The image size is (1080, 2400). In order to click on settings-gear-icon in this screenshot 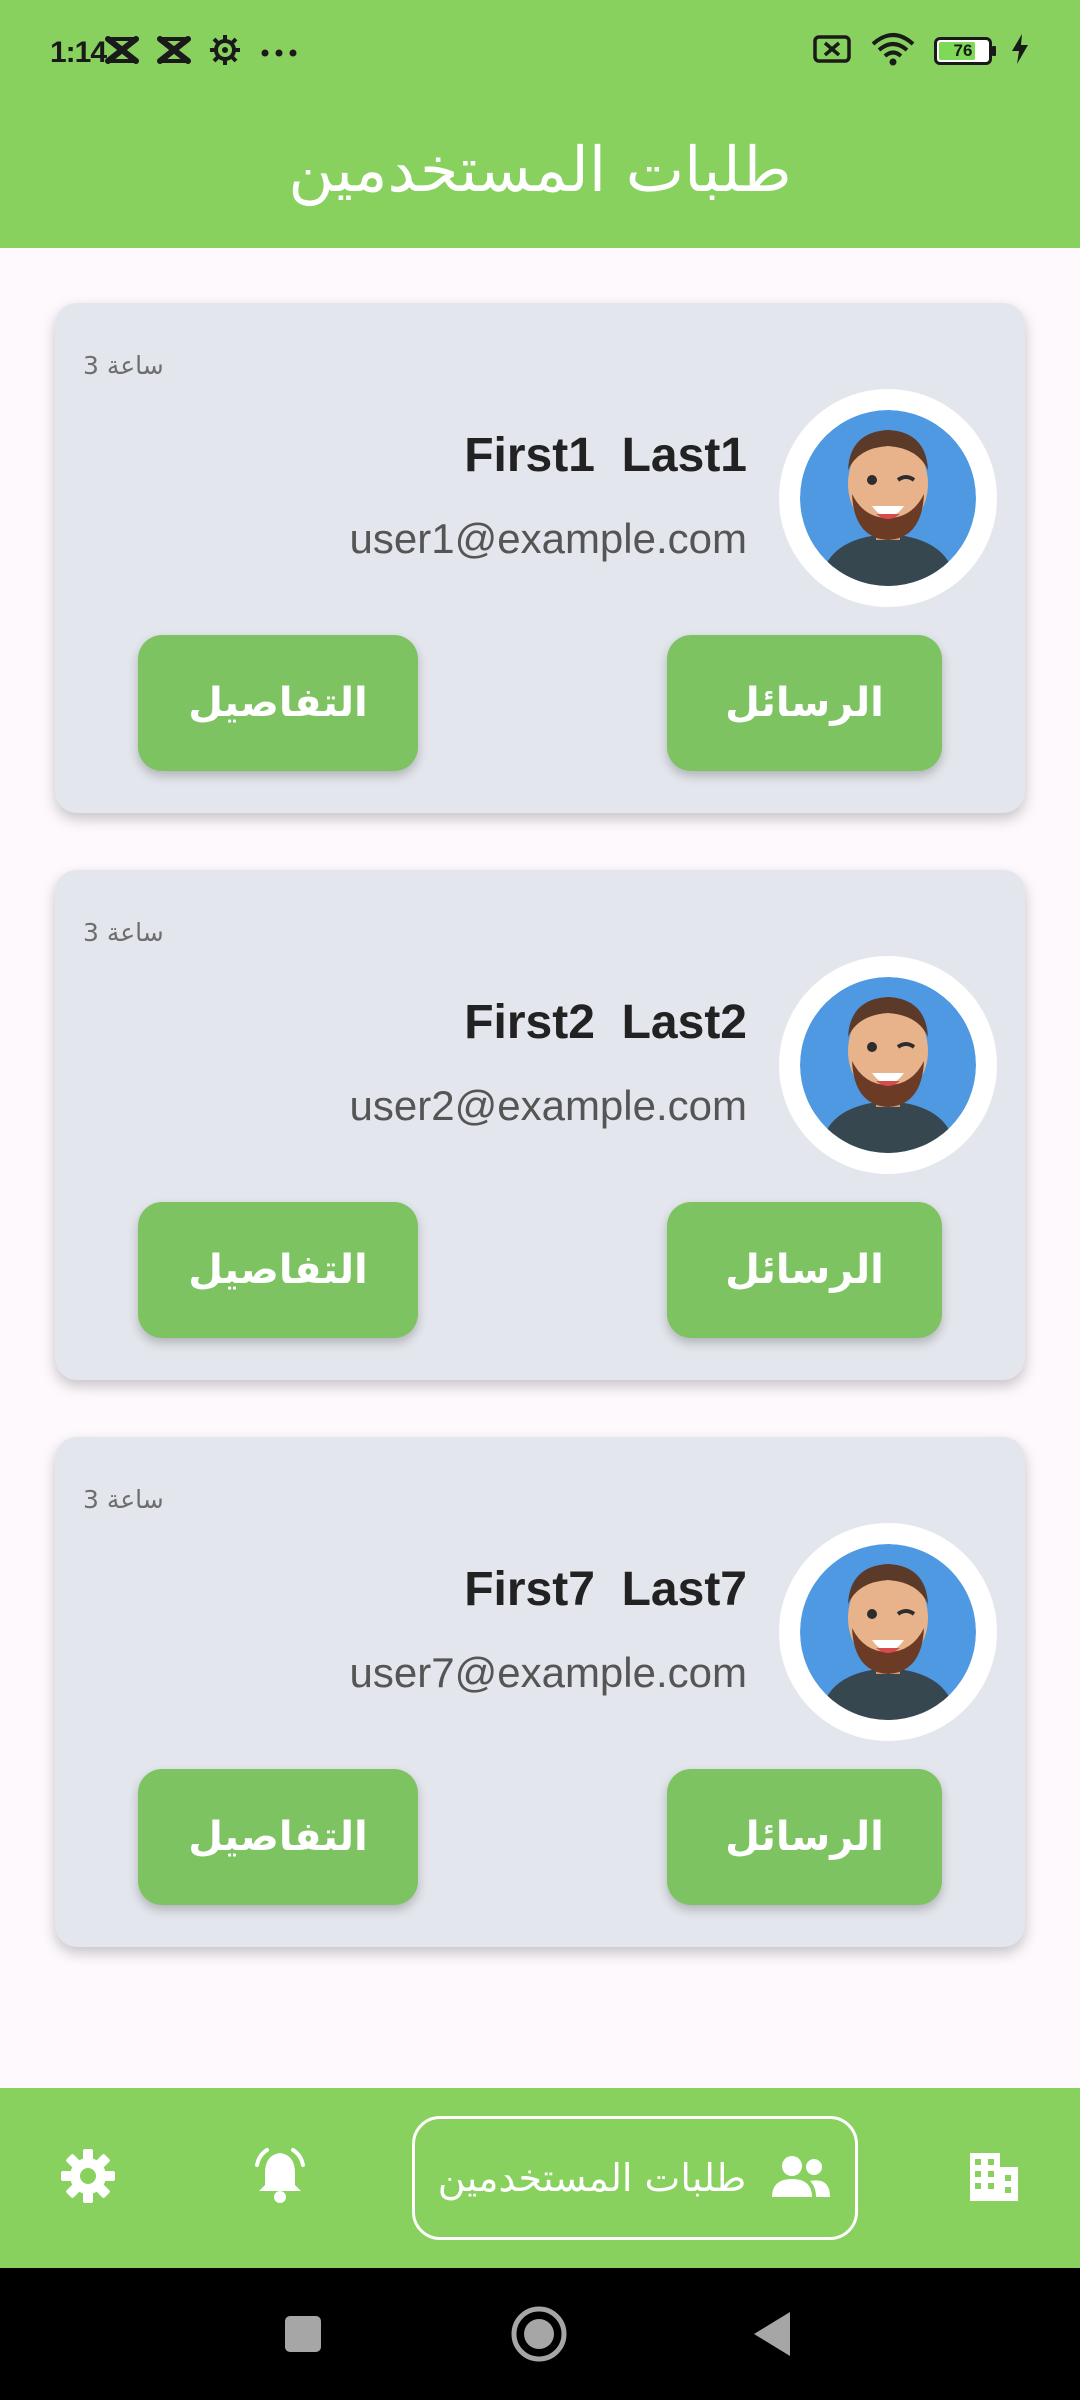, I will do `click(225, 52)`.